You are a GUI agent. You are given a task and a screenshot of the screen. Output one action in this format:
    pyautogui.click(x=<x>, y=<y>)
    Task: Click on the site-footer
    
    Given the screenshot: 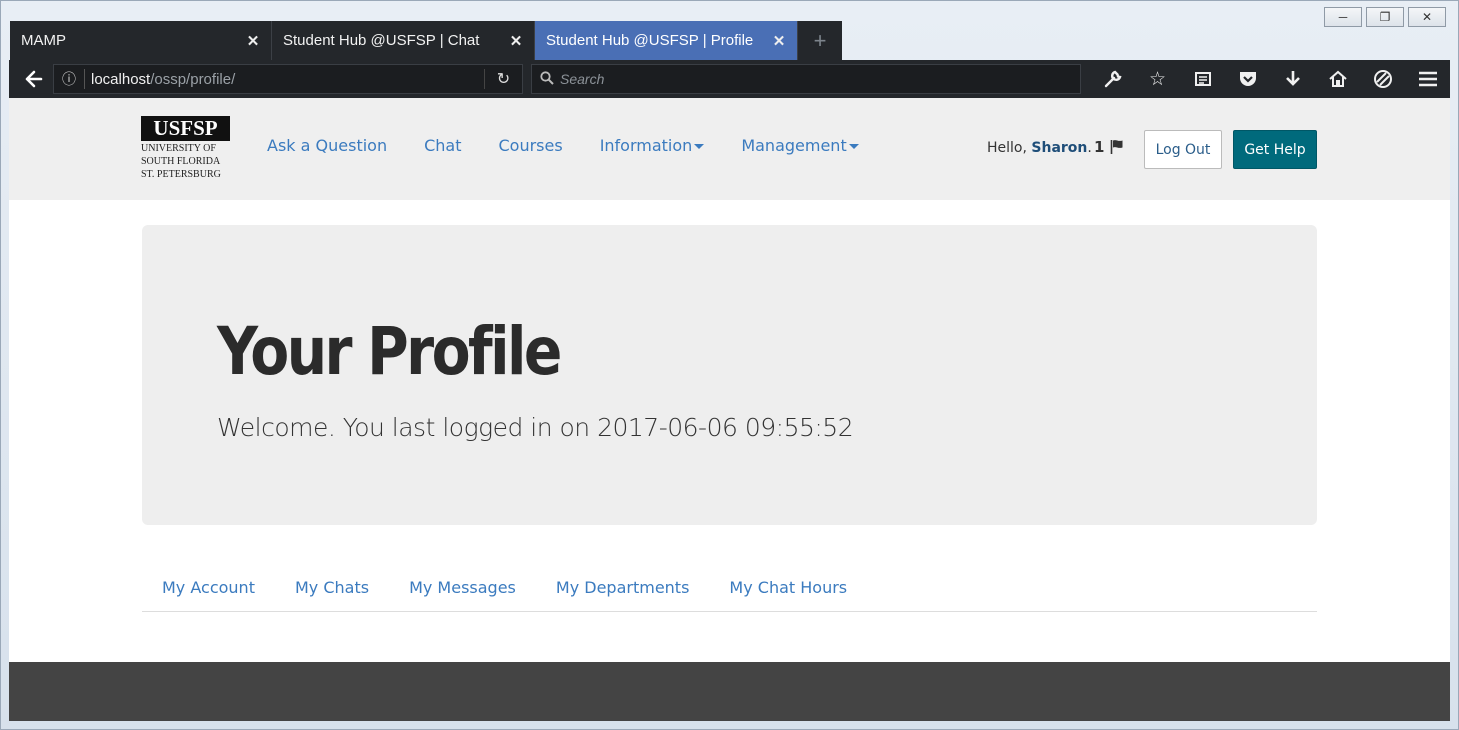 What is the action you would take?
    pyautogui.click(x=729, y=691)
    